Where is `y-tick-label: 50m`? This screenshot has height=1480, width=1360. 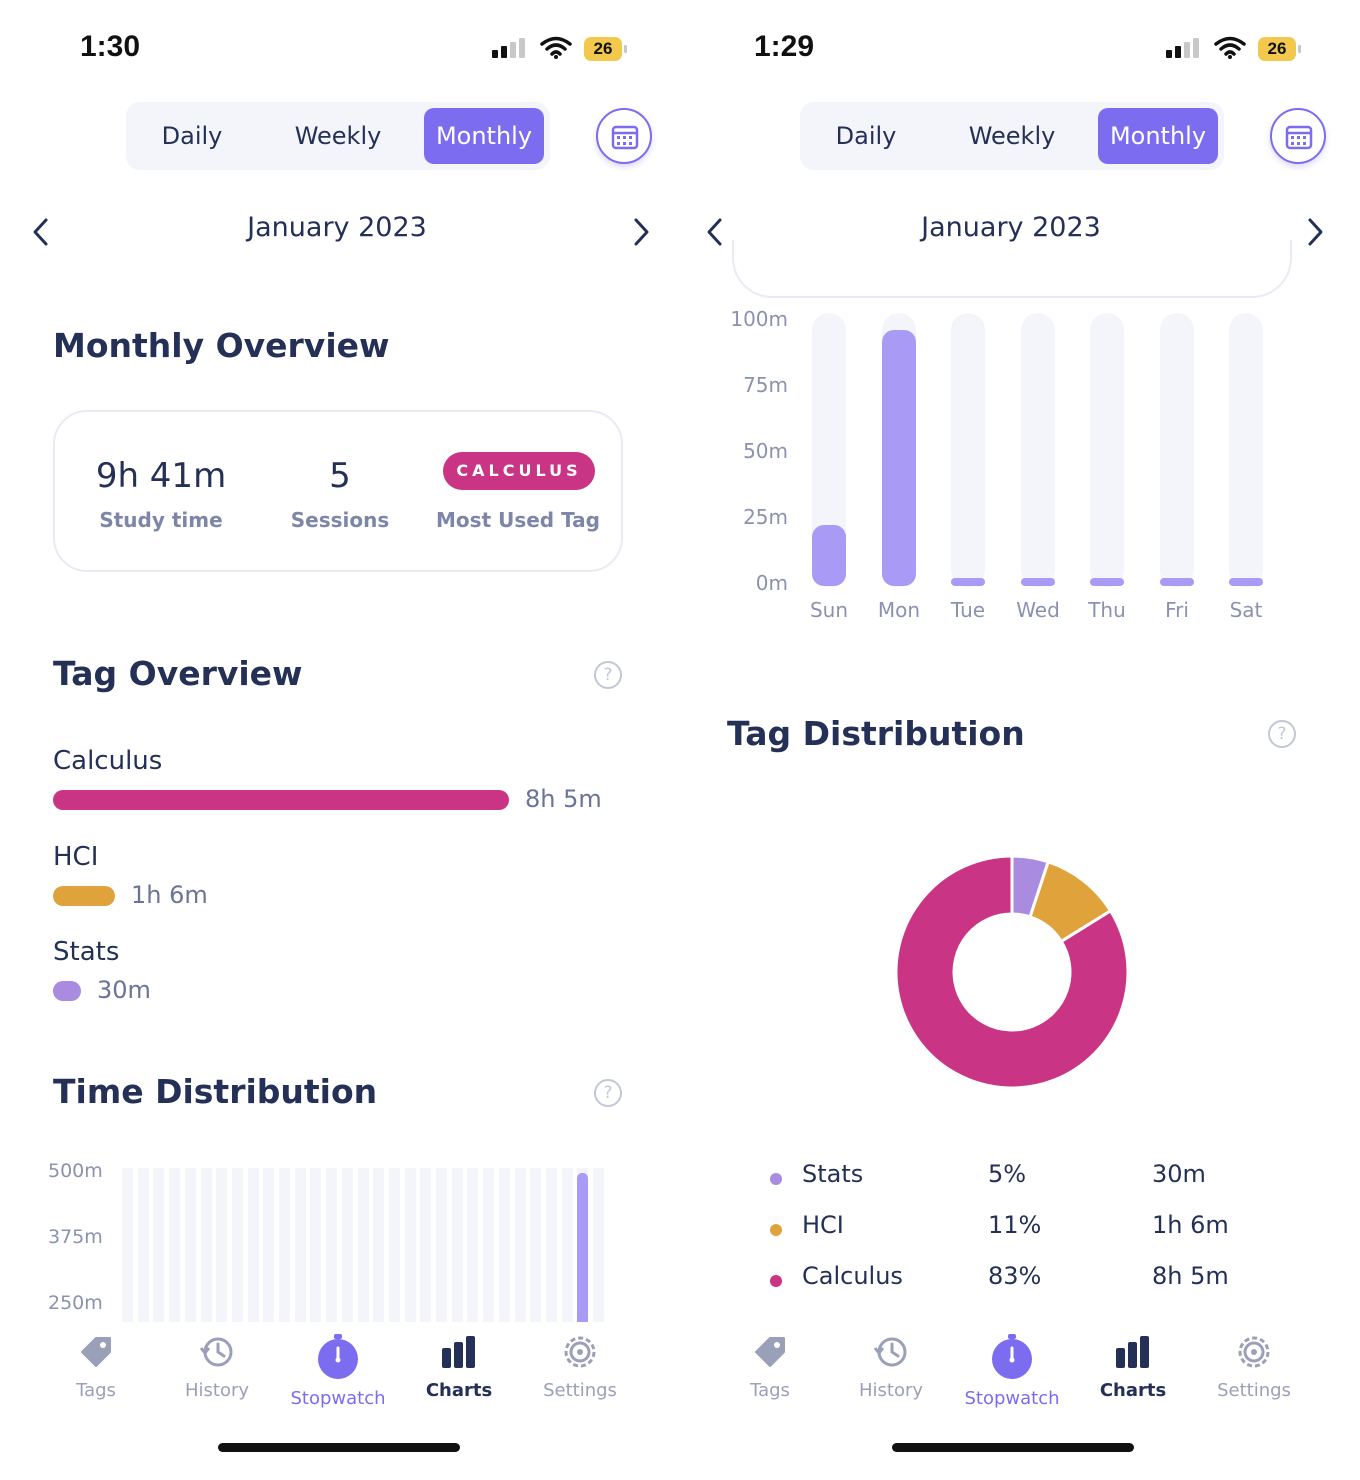 y-tick-label: 50m is located at coordinates (765, 451).